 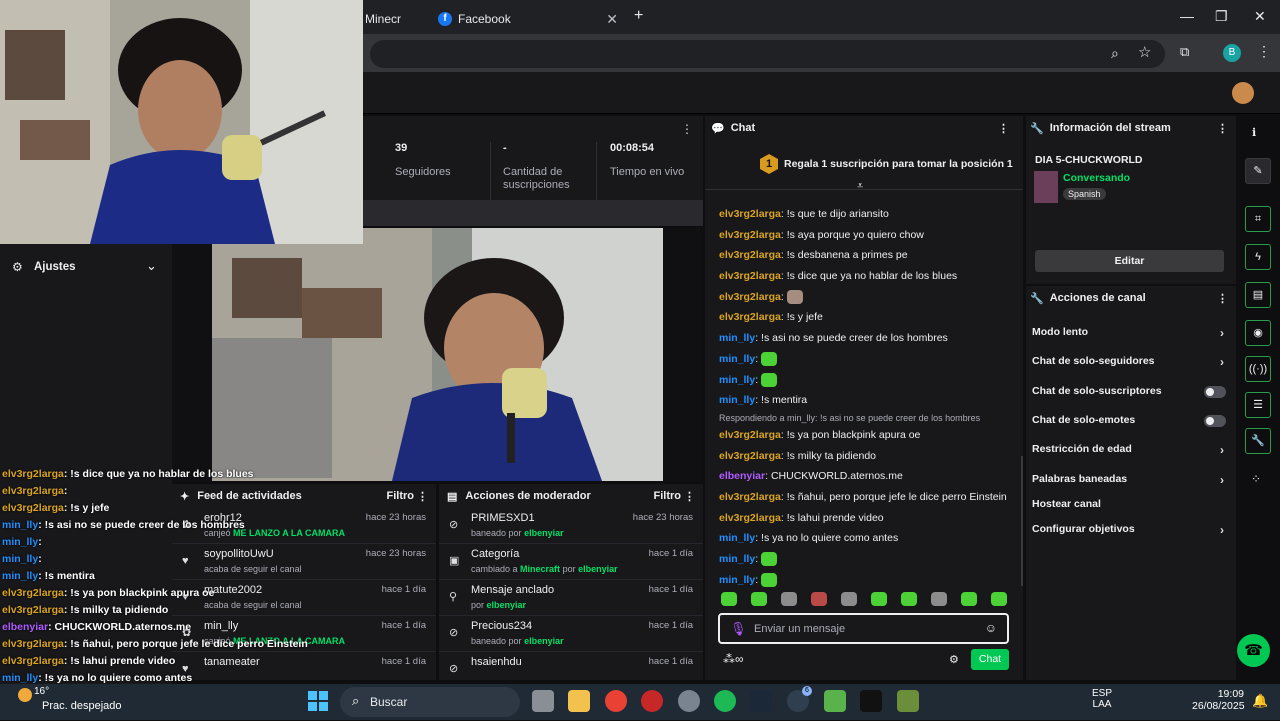 I want to click on channel-action-item: Hostear canal, so click(x=1130, y=506).